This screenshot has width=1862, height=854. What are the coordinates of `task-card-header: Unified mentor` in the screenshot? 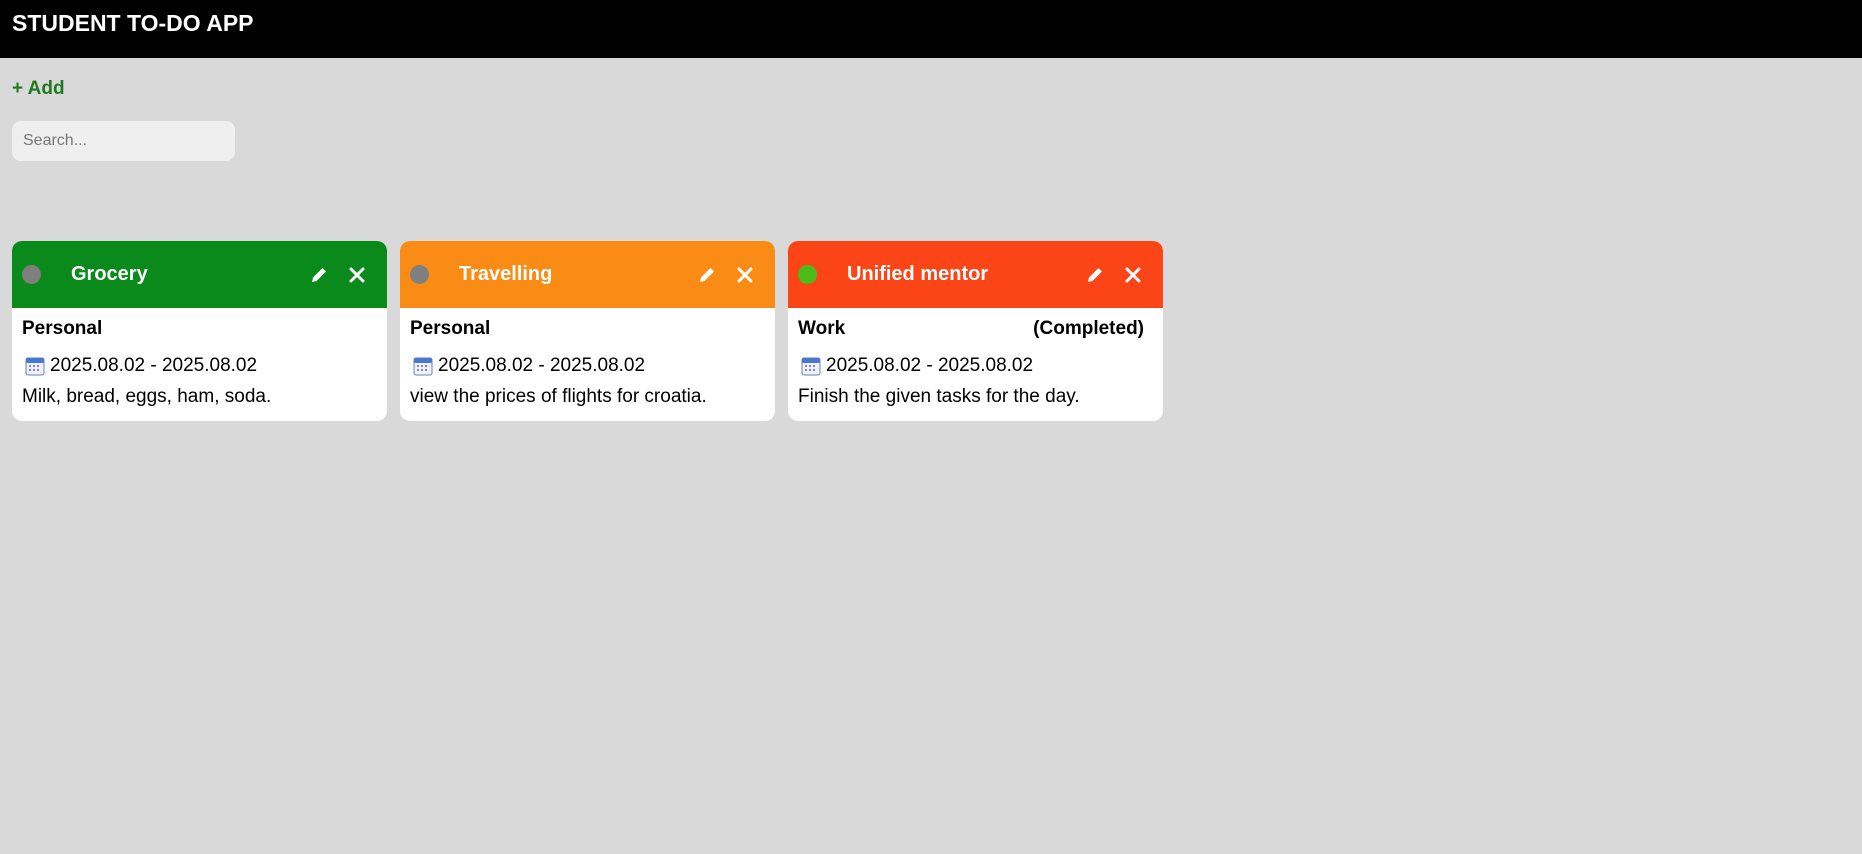 It's located at (975, 274).